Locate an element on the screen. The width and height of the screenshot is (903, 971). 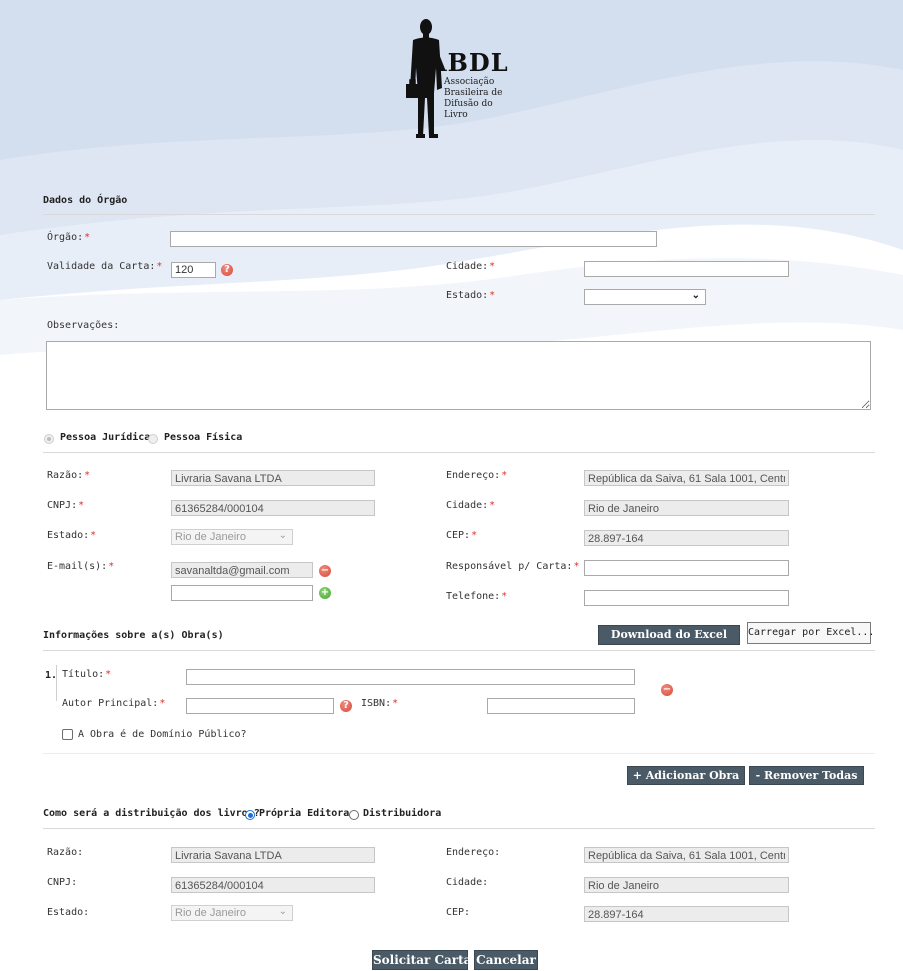
observacoes-label: Observações: is located at coordinates (83, 325).